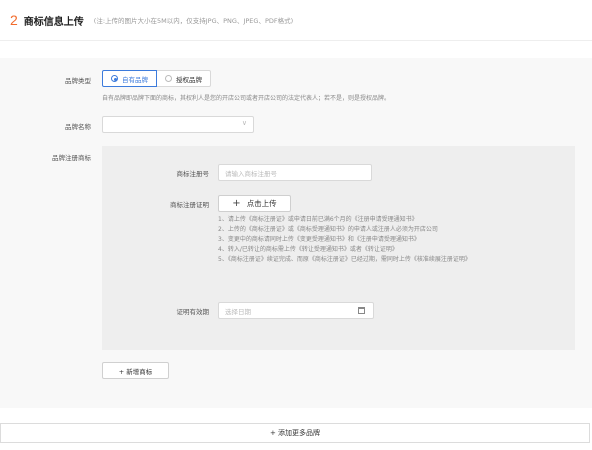 The width and height of the screenshot is (592, 450). Describe the element at coordinates (308, 249) in the screenshot. I see `upload-note: 4、转入/已转让的商标需上传《转让受理通知书》或者《转让证明》` at that location.